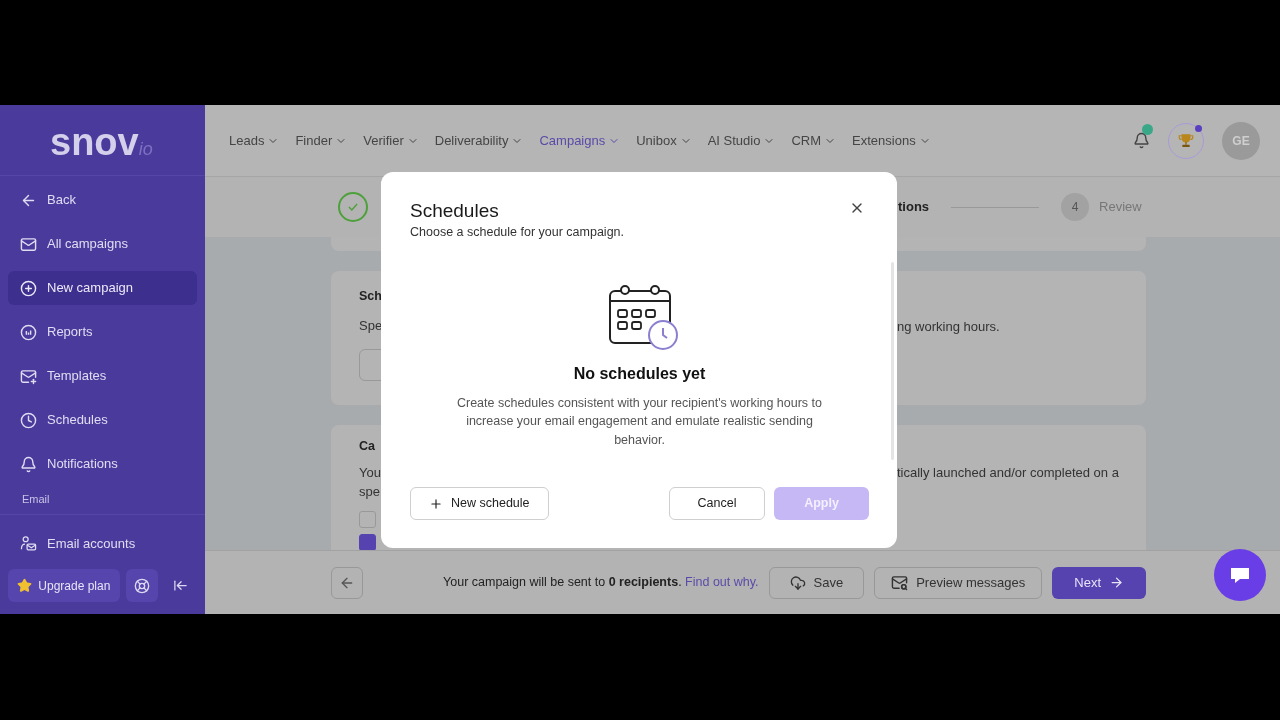 This screenshot has width=1280, height=720. What do you see at coordinates (948, 327) in the screenshot?
I see `card-text: ng working hours.` at bounding box center [948, 327].